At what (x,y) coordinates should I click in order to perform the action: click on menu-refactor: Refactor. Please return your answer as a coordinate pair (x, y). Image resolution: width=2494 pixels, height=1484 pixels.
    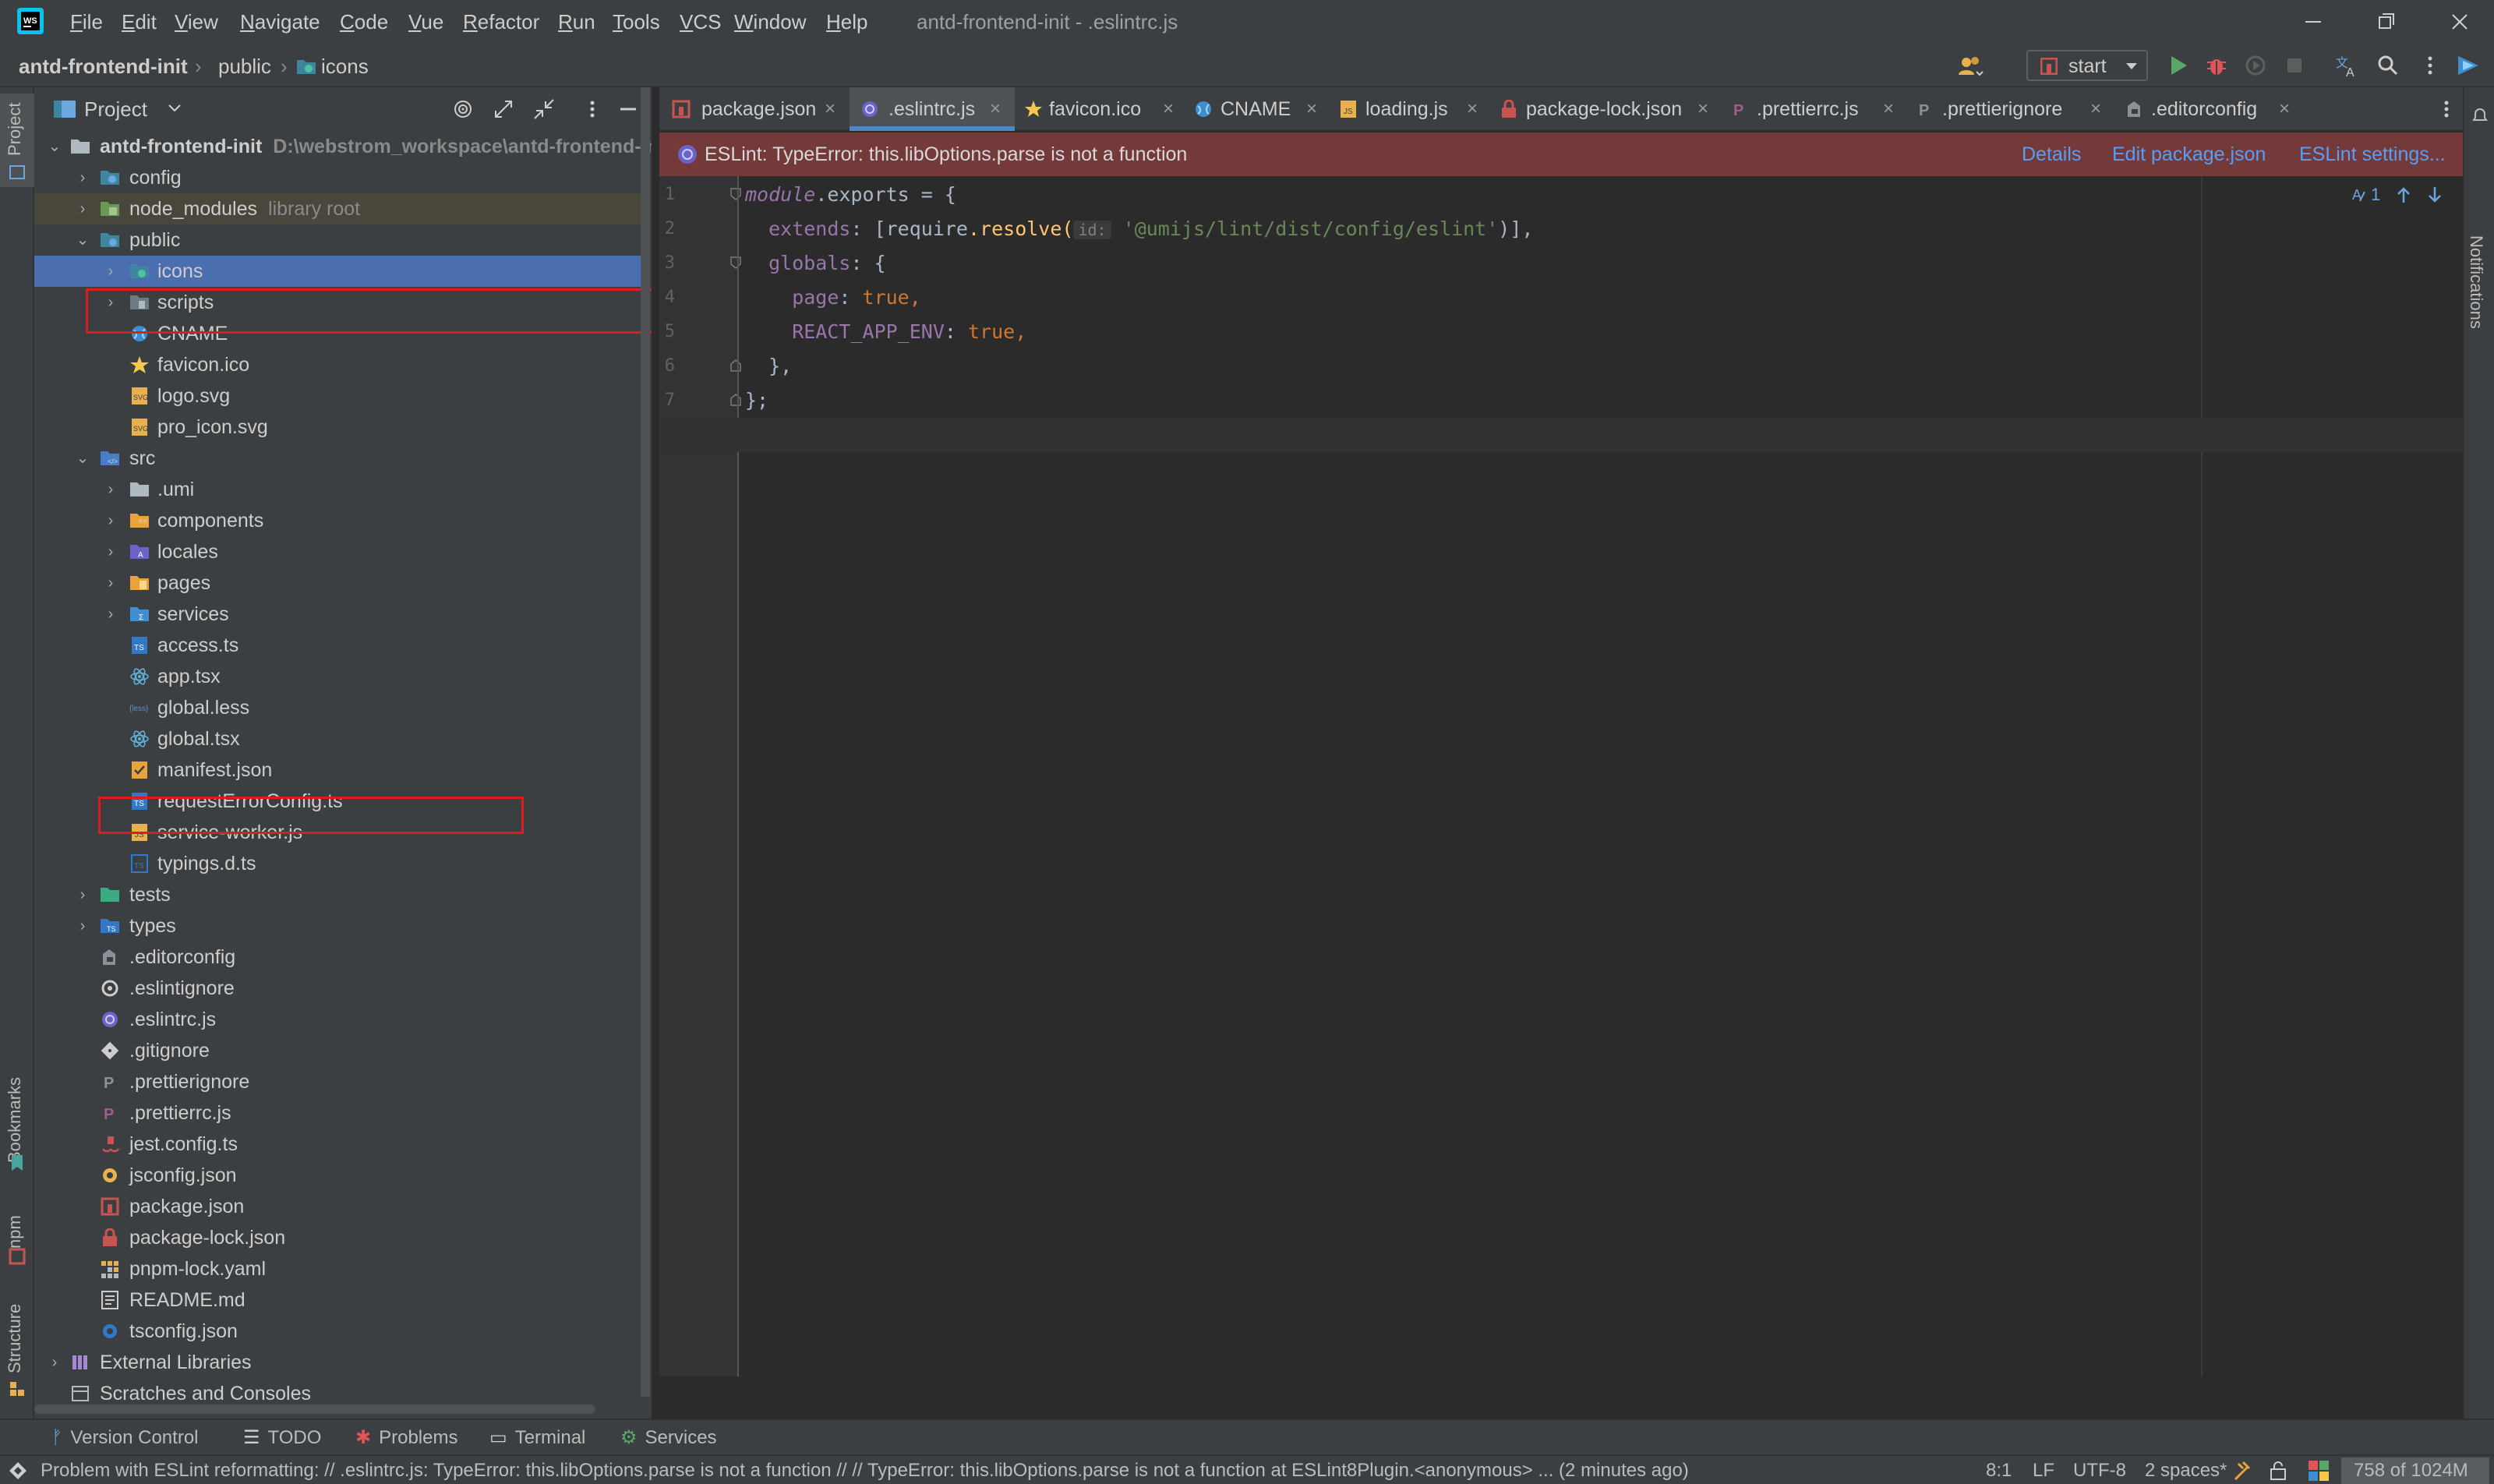
    Looking at the image, I should click on (501, 21).